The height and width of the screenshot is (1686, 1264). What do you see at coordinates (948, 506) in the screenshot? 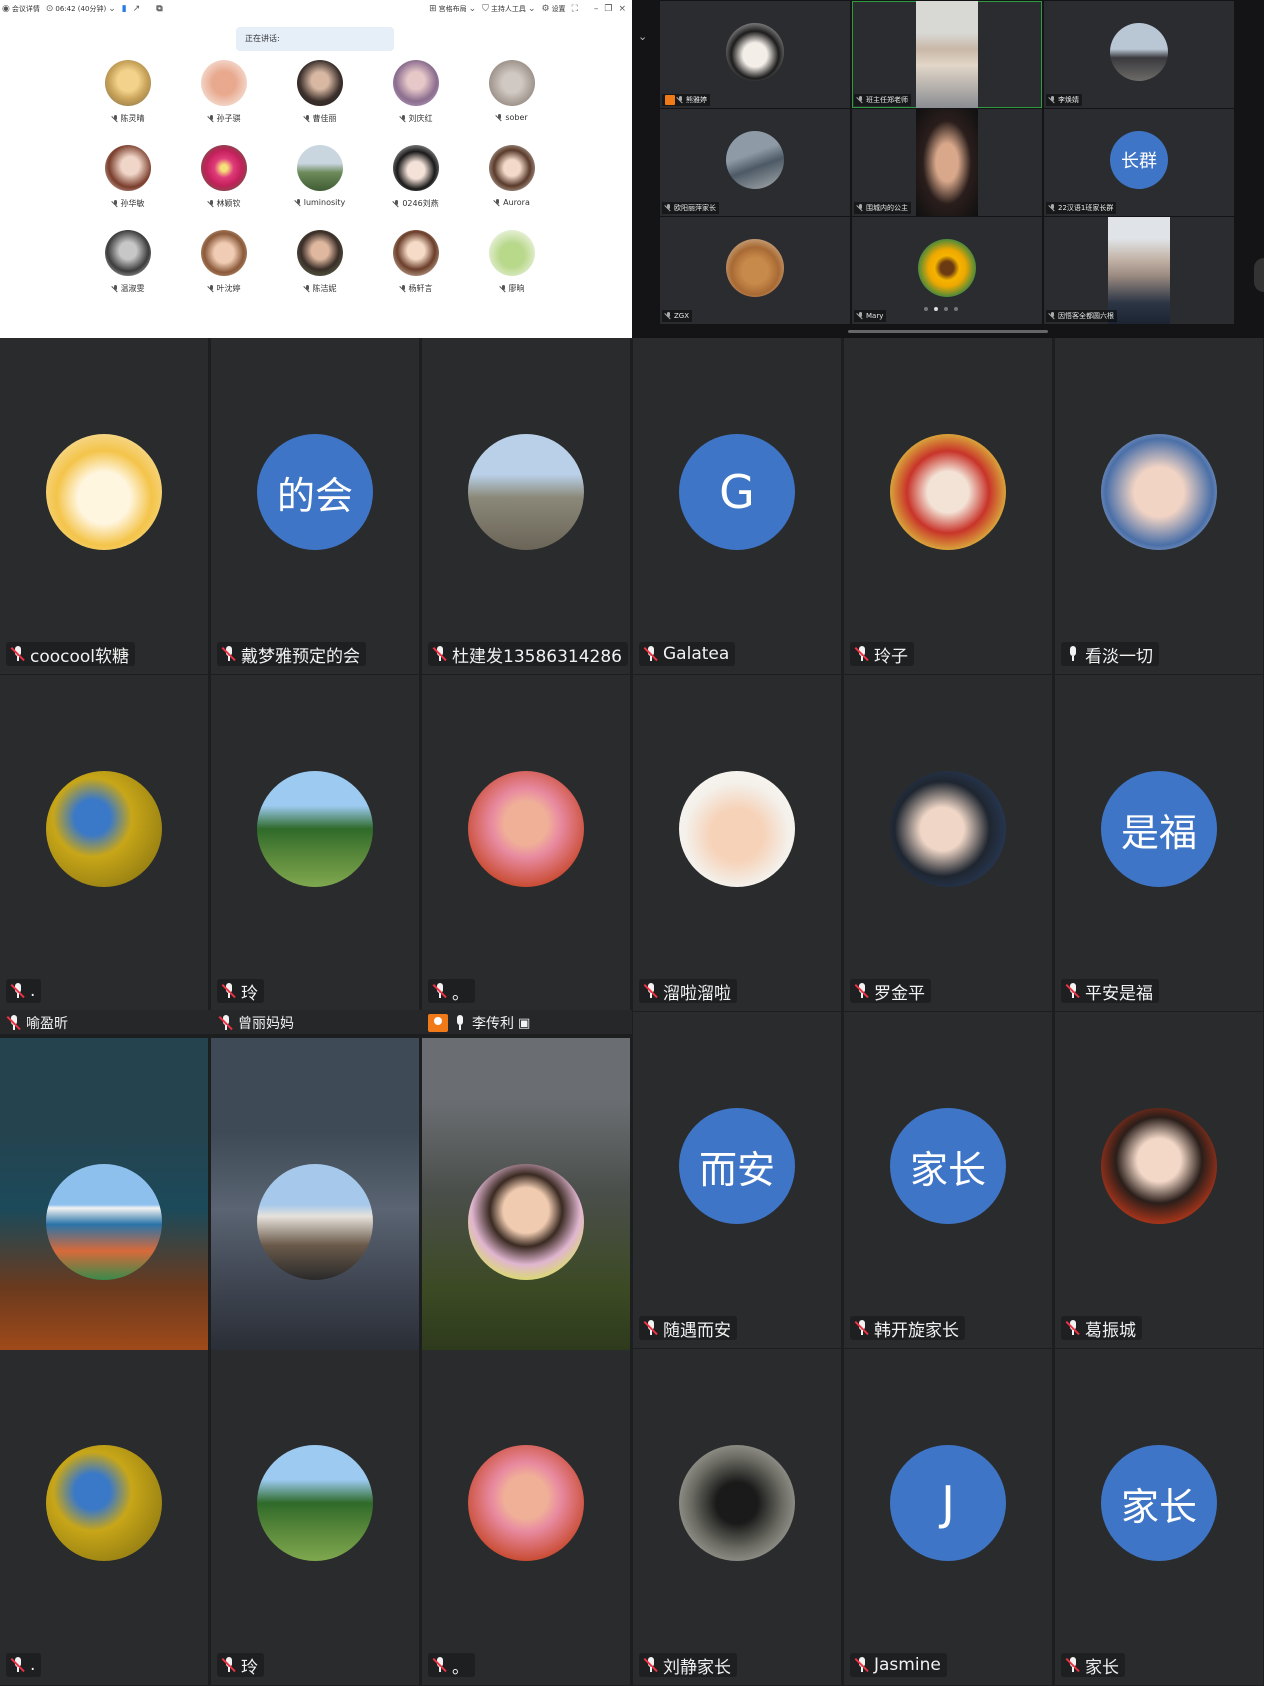
I see `participant-tile: 玲子` at bounding box center [948, 506].